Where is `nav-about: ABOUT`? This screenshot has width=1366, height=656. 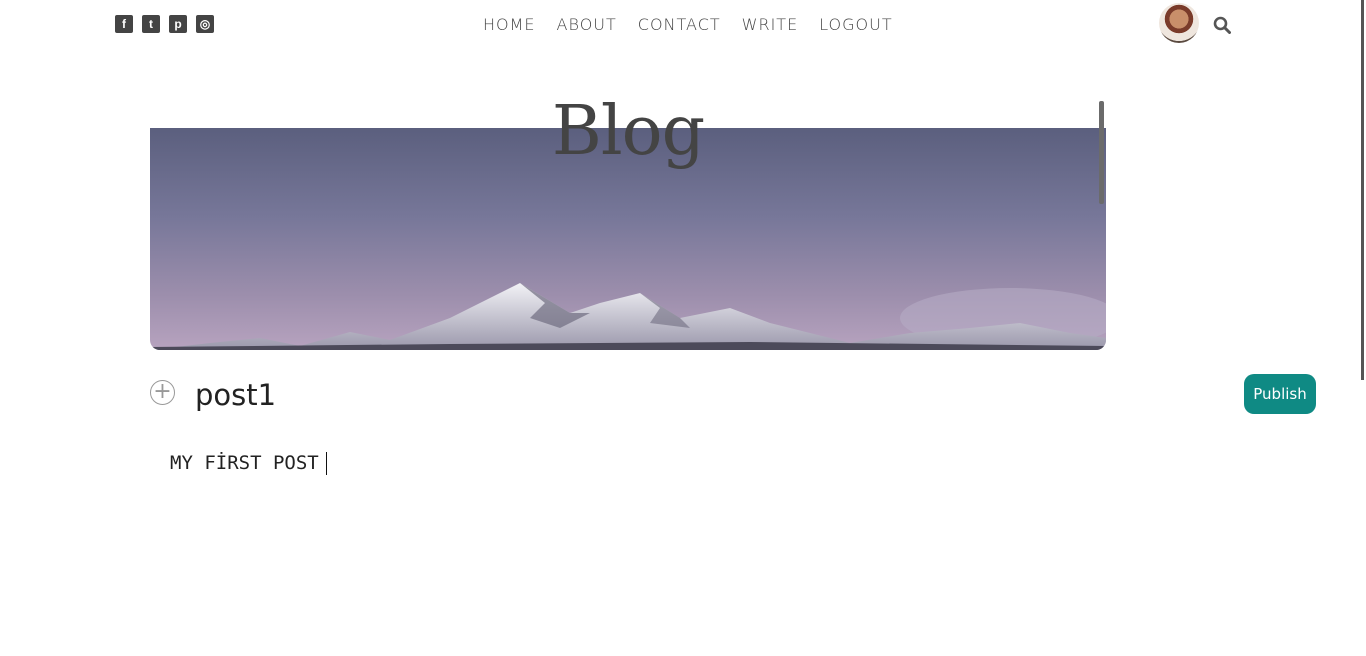
nav-about: ABOUT is located at coordinates (587, 24).